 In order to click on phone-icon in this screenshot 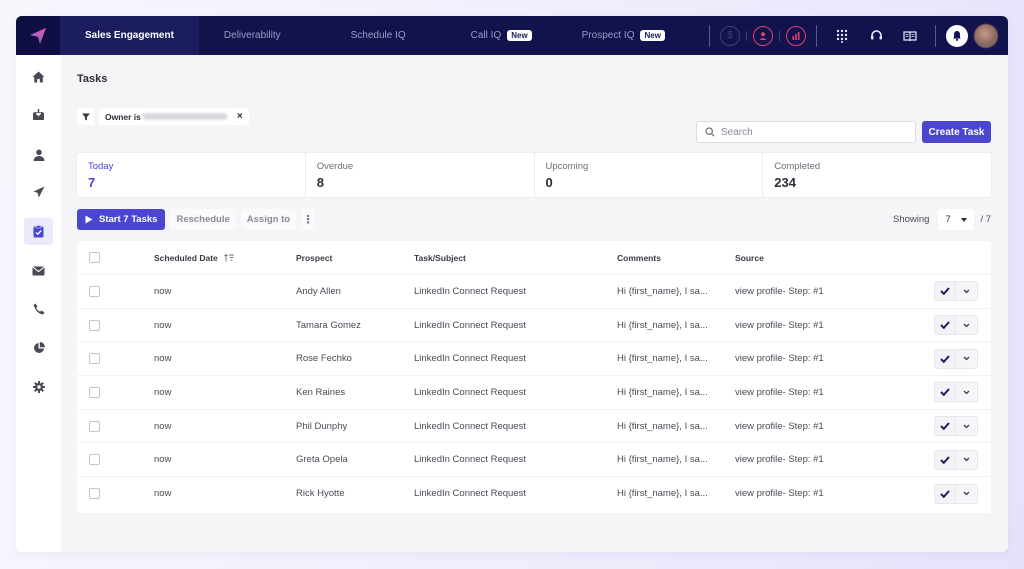, I will do `click(38, 308)`.